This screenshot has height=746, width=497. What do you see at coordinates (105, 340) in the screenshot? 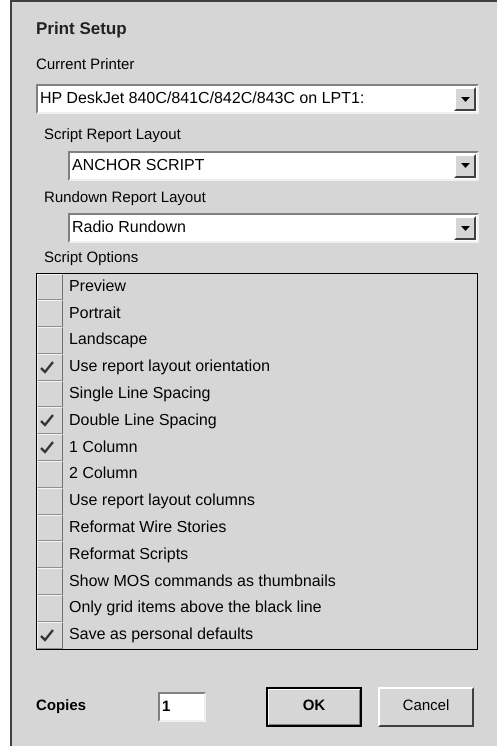
I see `option-label: Landscape` at bounding box center [105, 340].